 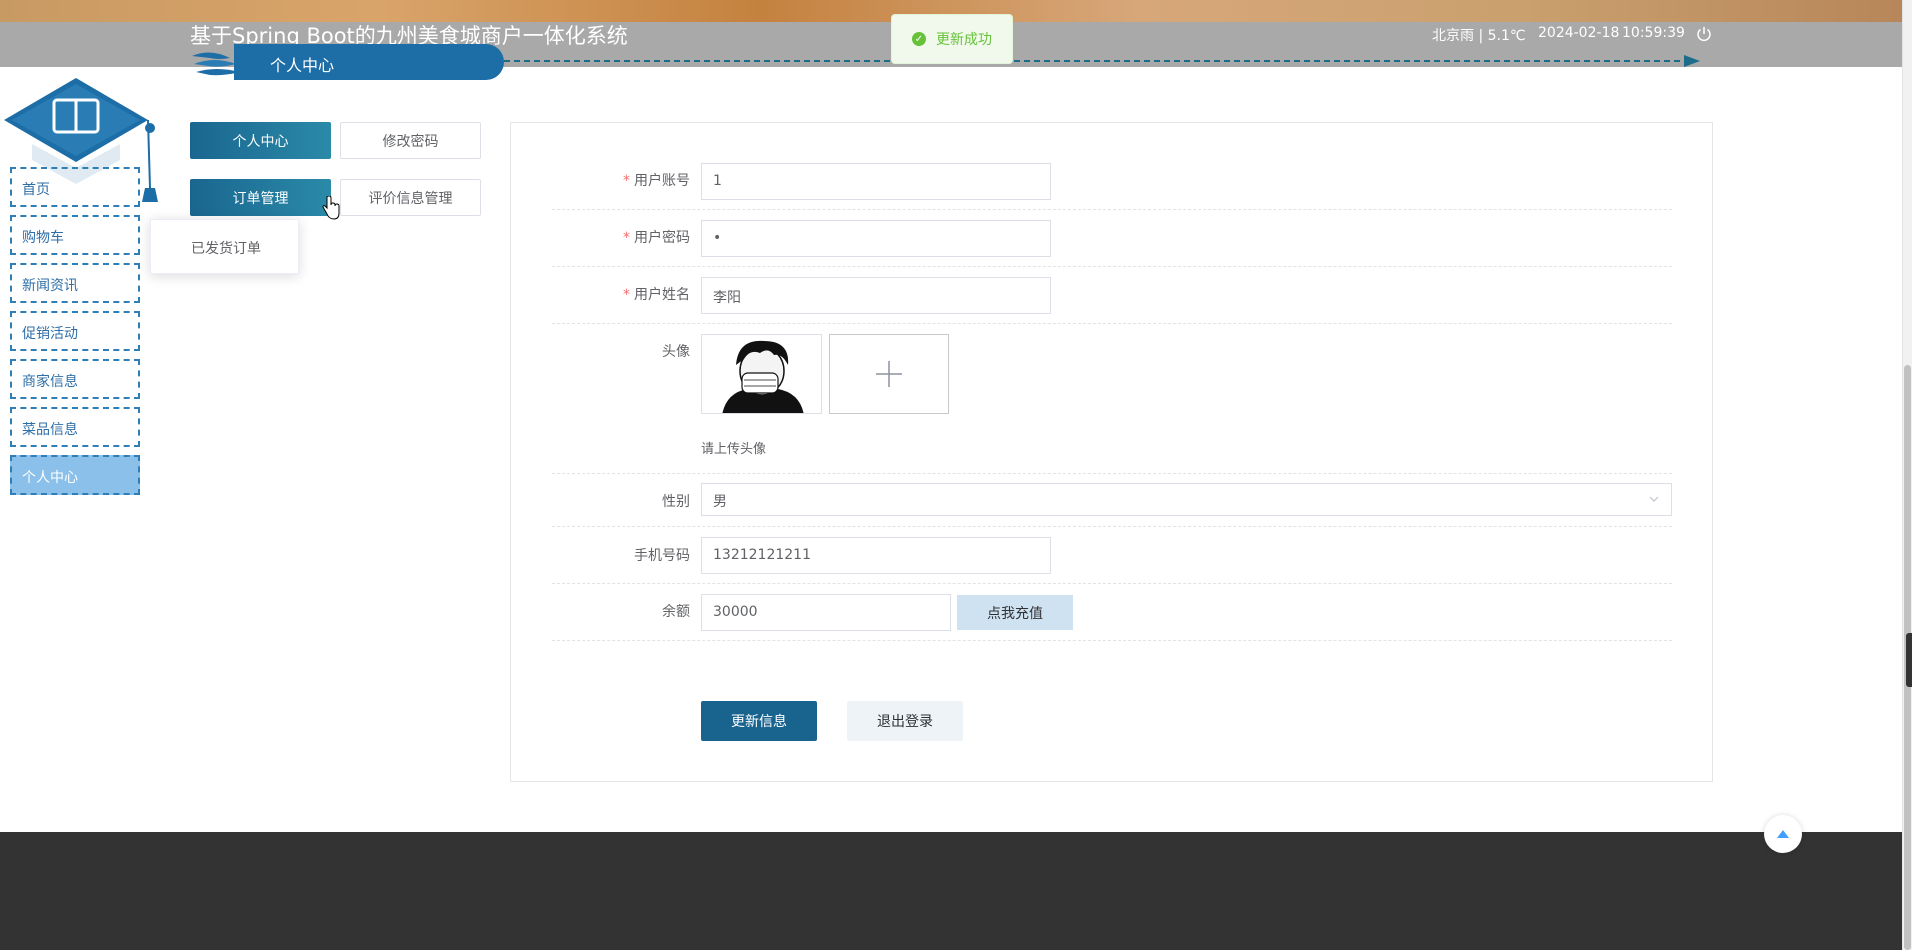 I want to click on tab-personal-center: 个人中心, so click(x=260, y=140).